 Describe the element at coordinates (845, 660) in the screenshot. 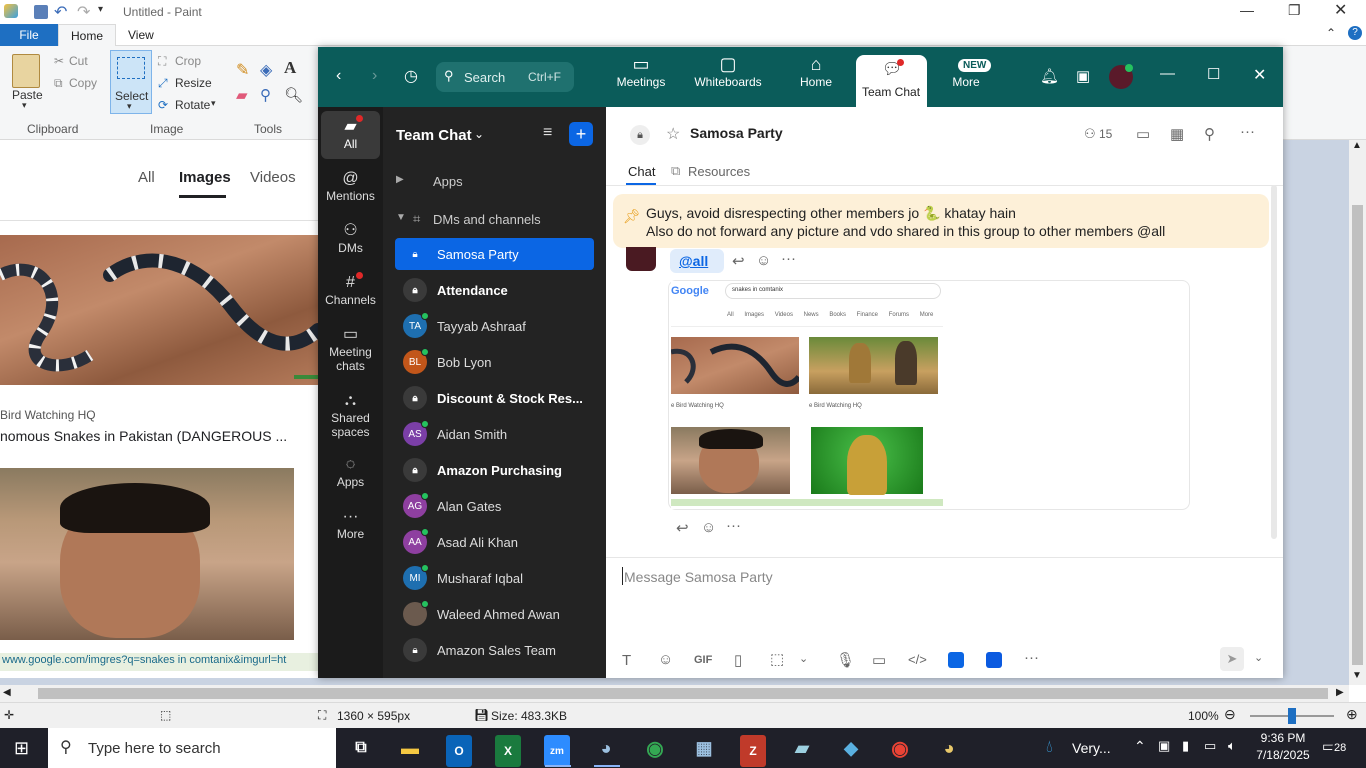

I see `microphone-icon: 🎙︎` at that location.